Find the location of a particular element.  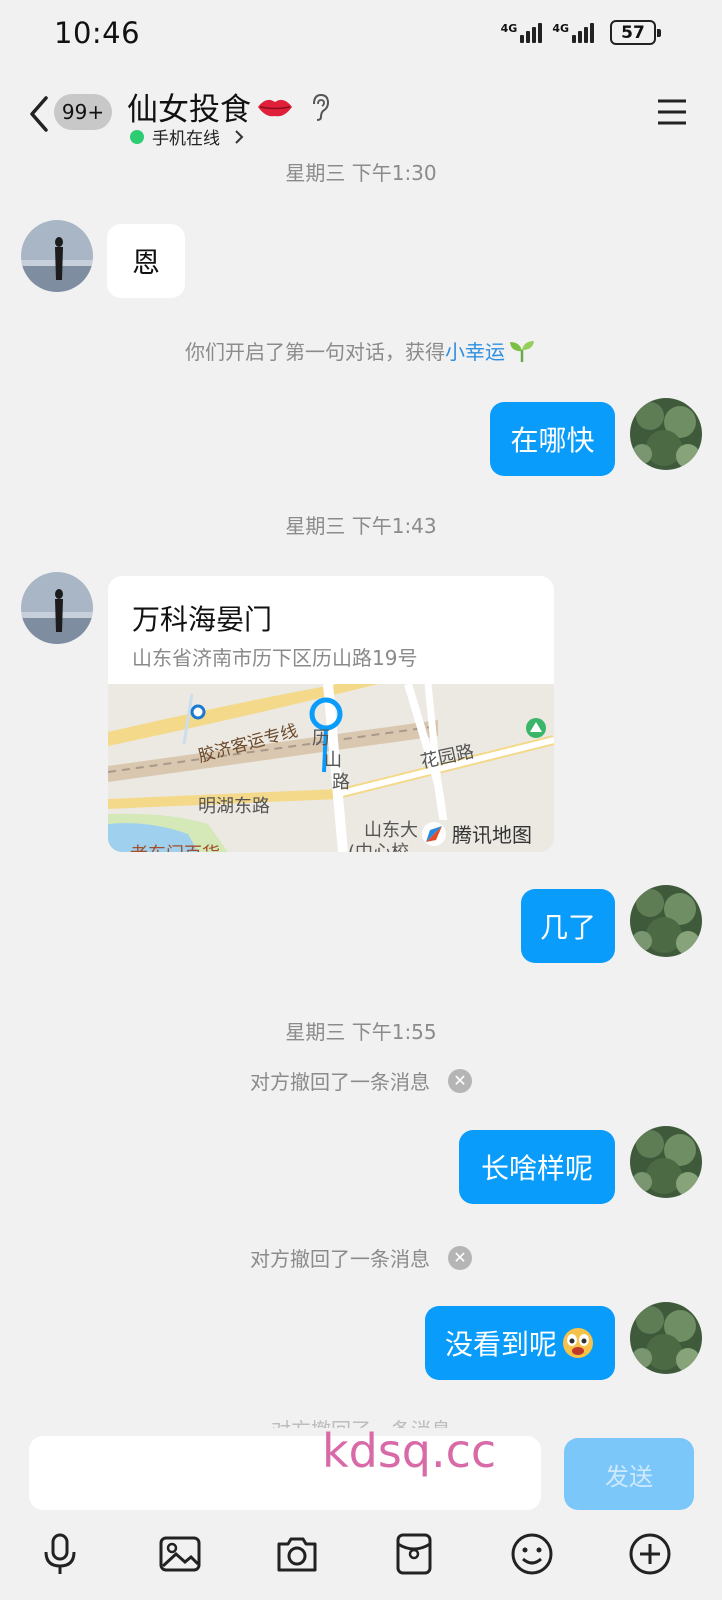

online-status-label: 手机在线 is located at coordinates (186, 139).